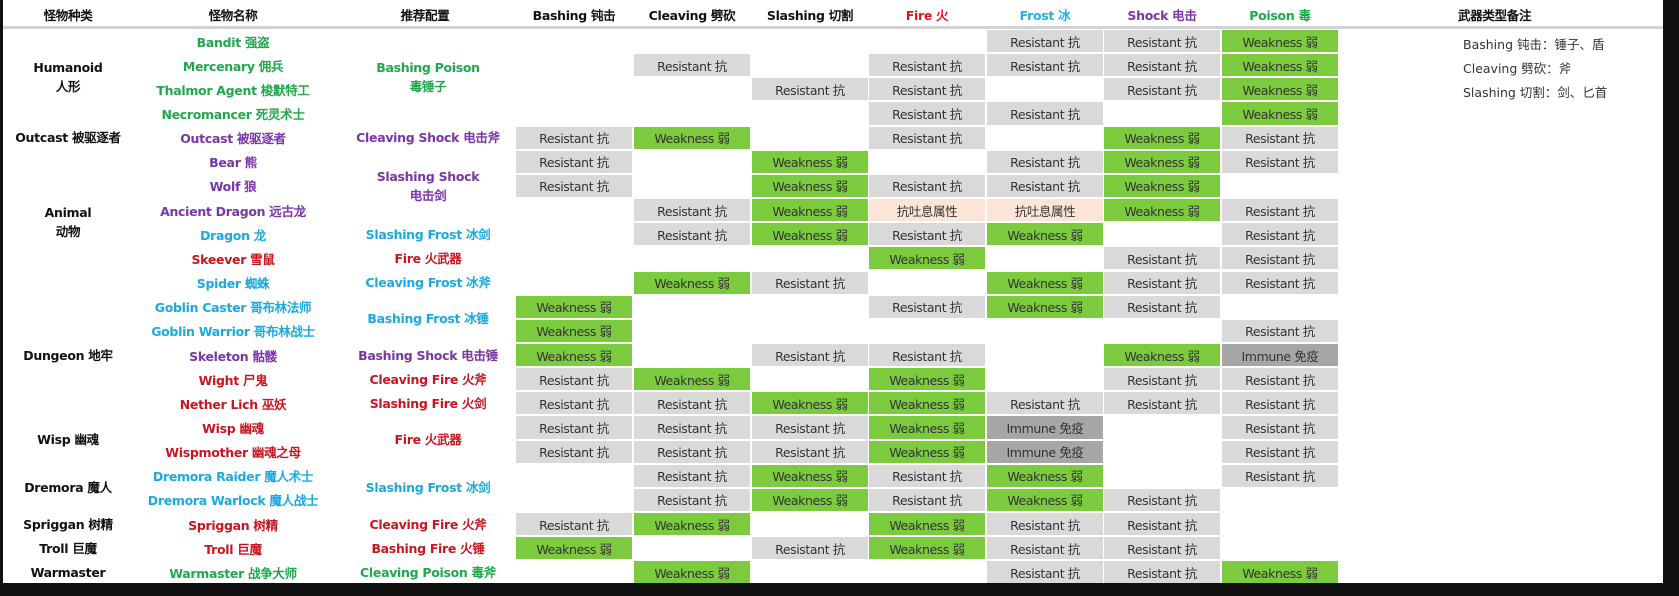 The image size is (1679, 596). I want to click on header-frost: Frost 冰, so click(1045, 15).